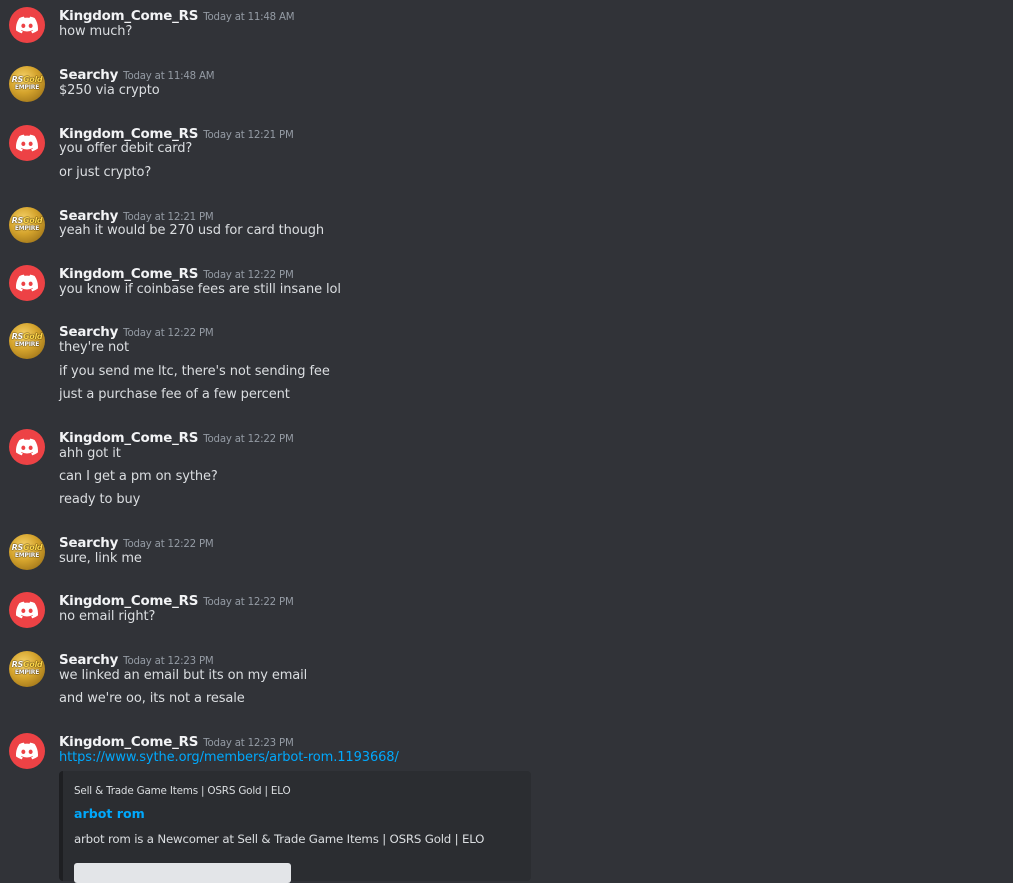 This screenshot has height=883, width=1013. What do you see at coordinates (183, 675) in the screenshot?
I see `message-text: we linked an email but its on my email` at bounding box center [183, 675].